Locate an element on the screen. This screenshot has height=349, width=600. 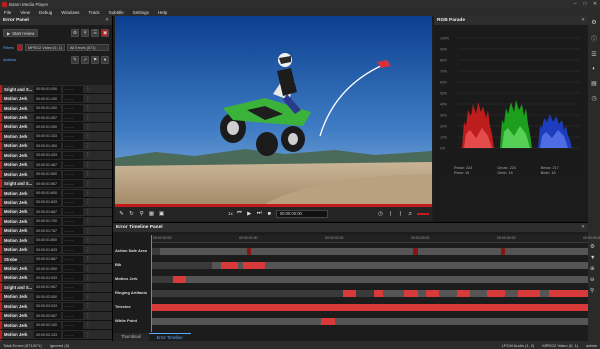
menu-help: Help is located at coordinates (162, 12).